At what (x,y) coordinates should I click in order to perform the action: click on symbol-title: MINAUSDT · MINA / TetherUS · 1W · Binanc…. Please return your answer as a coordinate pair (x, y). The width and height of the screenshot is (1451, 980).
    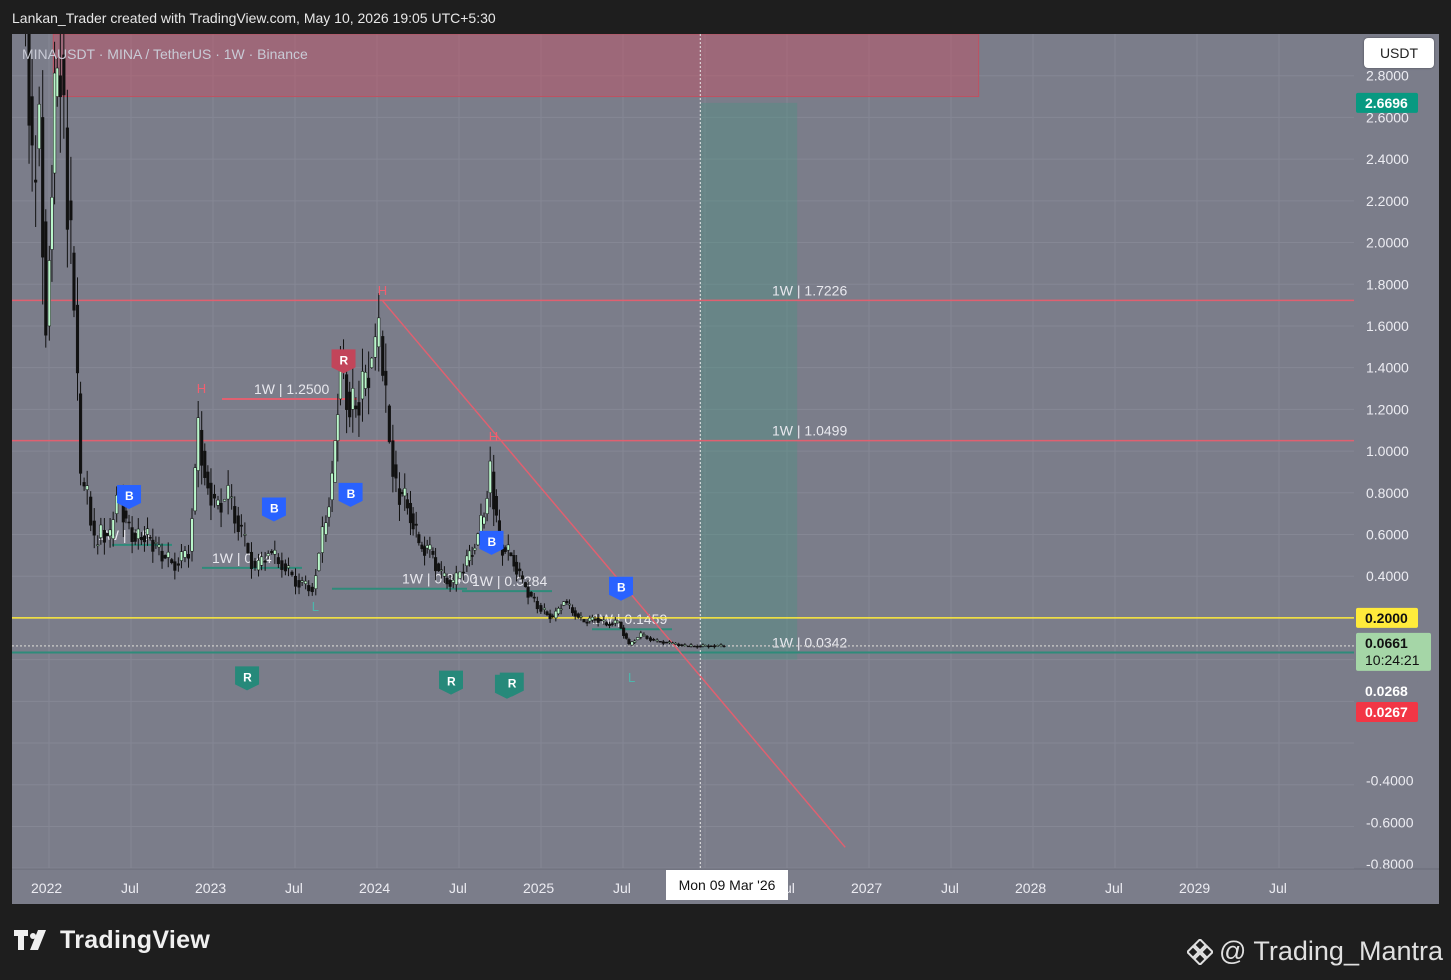
    Looking at the image, I should click on (165, 54).